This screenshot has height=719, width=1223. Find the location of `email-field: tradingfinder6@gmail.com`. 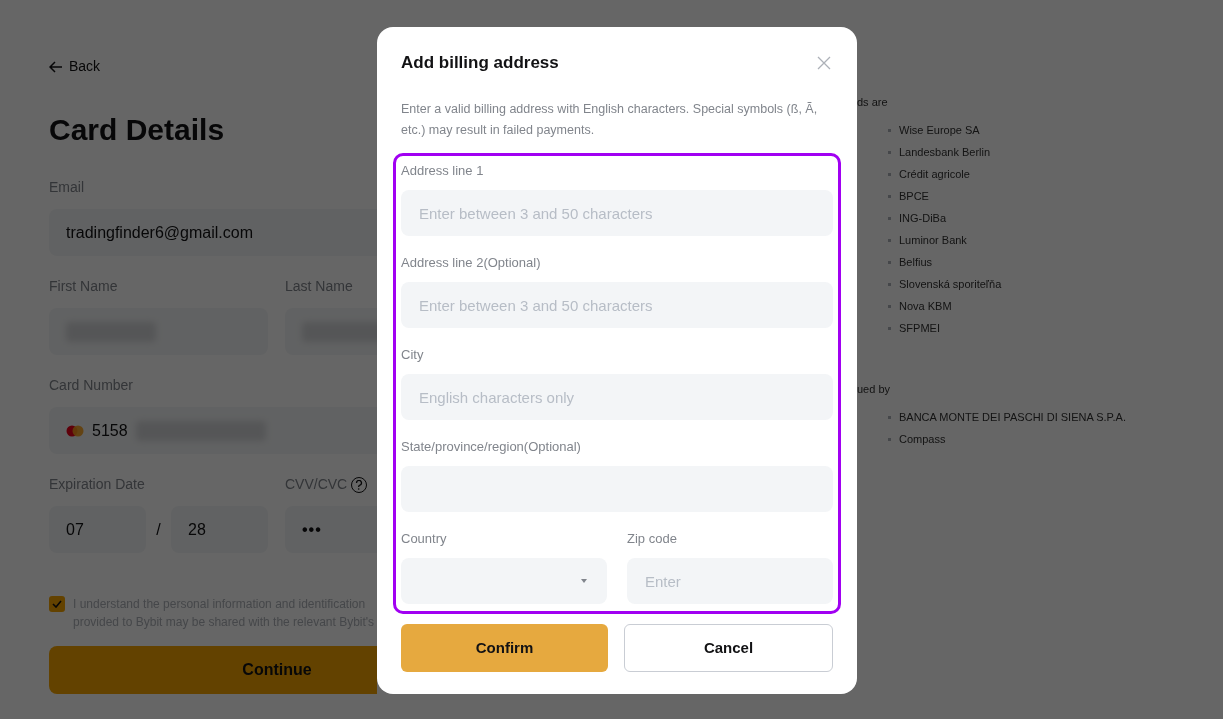

email-field: tradingfinder6@gmail.com is located at coordinates (213, 232).